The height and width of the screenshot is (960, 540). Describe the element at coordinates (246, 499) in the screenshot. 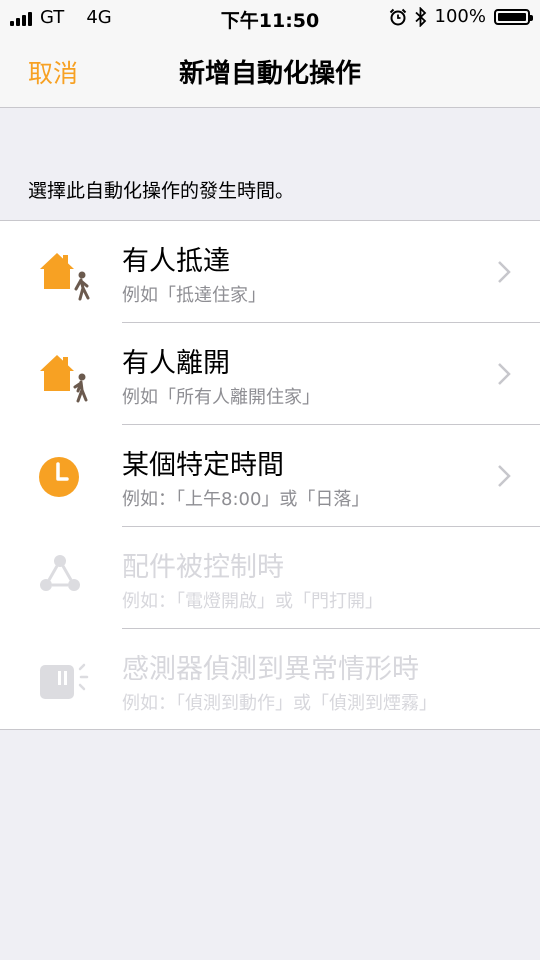

I see `item-subtitle: 例如：「上午8:00」或「日落」` at that location.